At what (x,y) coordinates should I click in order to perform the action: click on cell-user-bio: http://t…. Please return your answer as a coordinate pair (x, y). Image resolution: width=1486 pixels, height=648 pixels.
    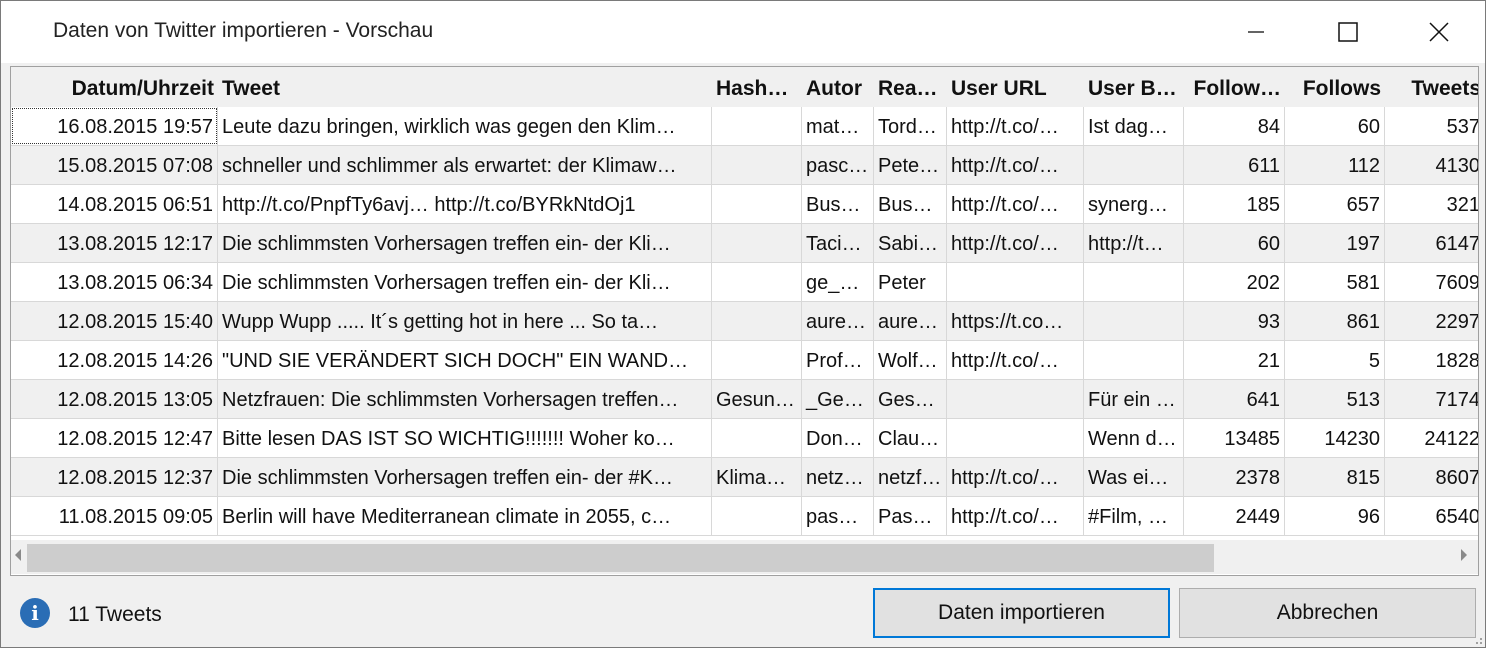
    Looking at the image, I should click on (1134, 243).